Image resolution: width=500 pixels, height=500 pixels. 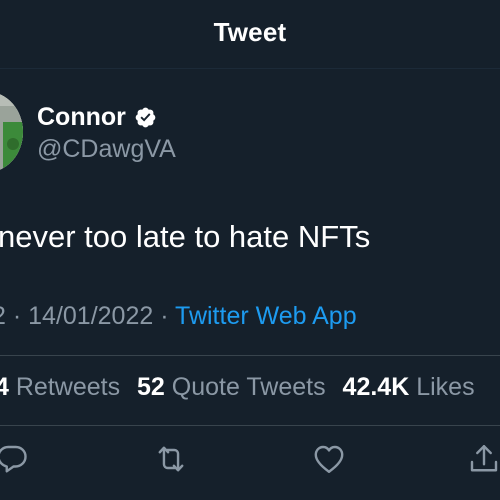 What do you see at coordinates (248, 387) in the screenshot?
I see `quote-tweets-label: Quote Tweets` at bounding box center [248, 387].